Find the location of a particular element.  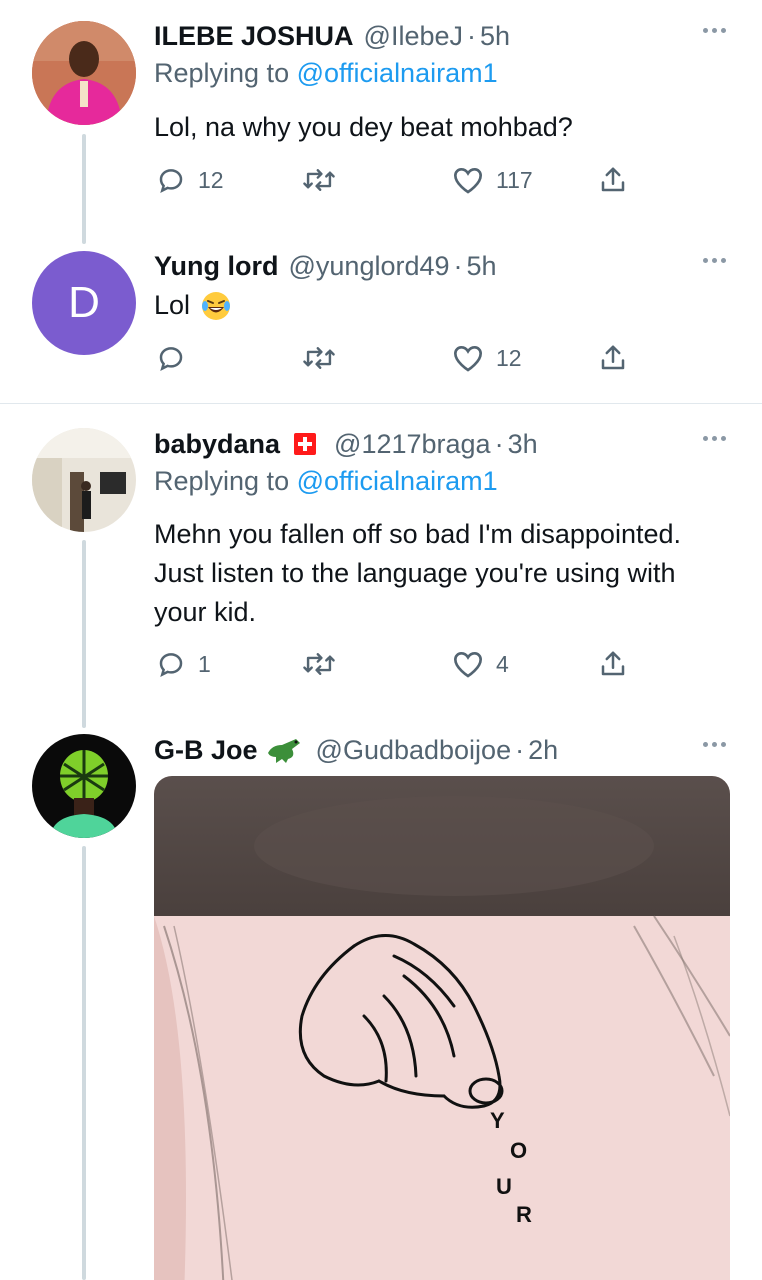

avatar: D is located at coordinates (84, 303).